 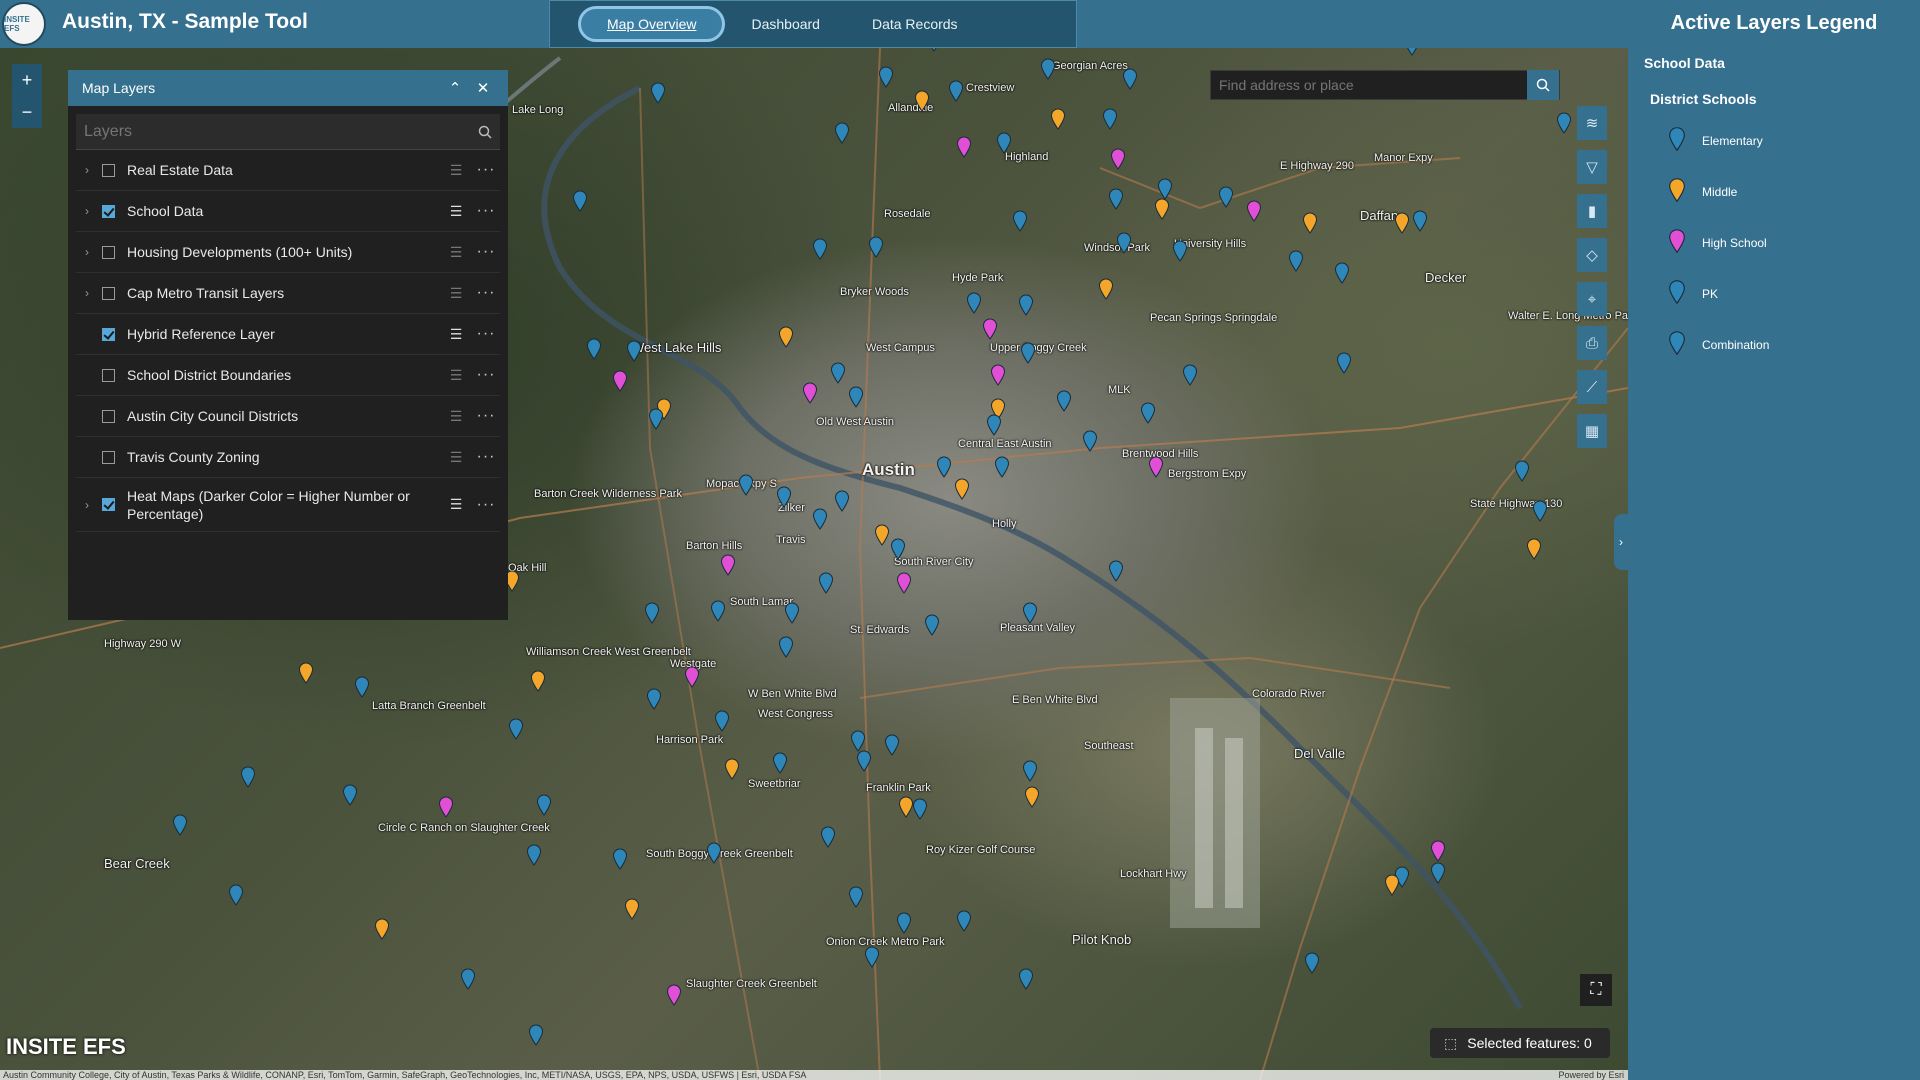 I want to click on layer-row: › Housing Developments (100+ Units) ☰ ···, so click(x=288, y=252).